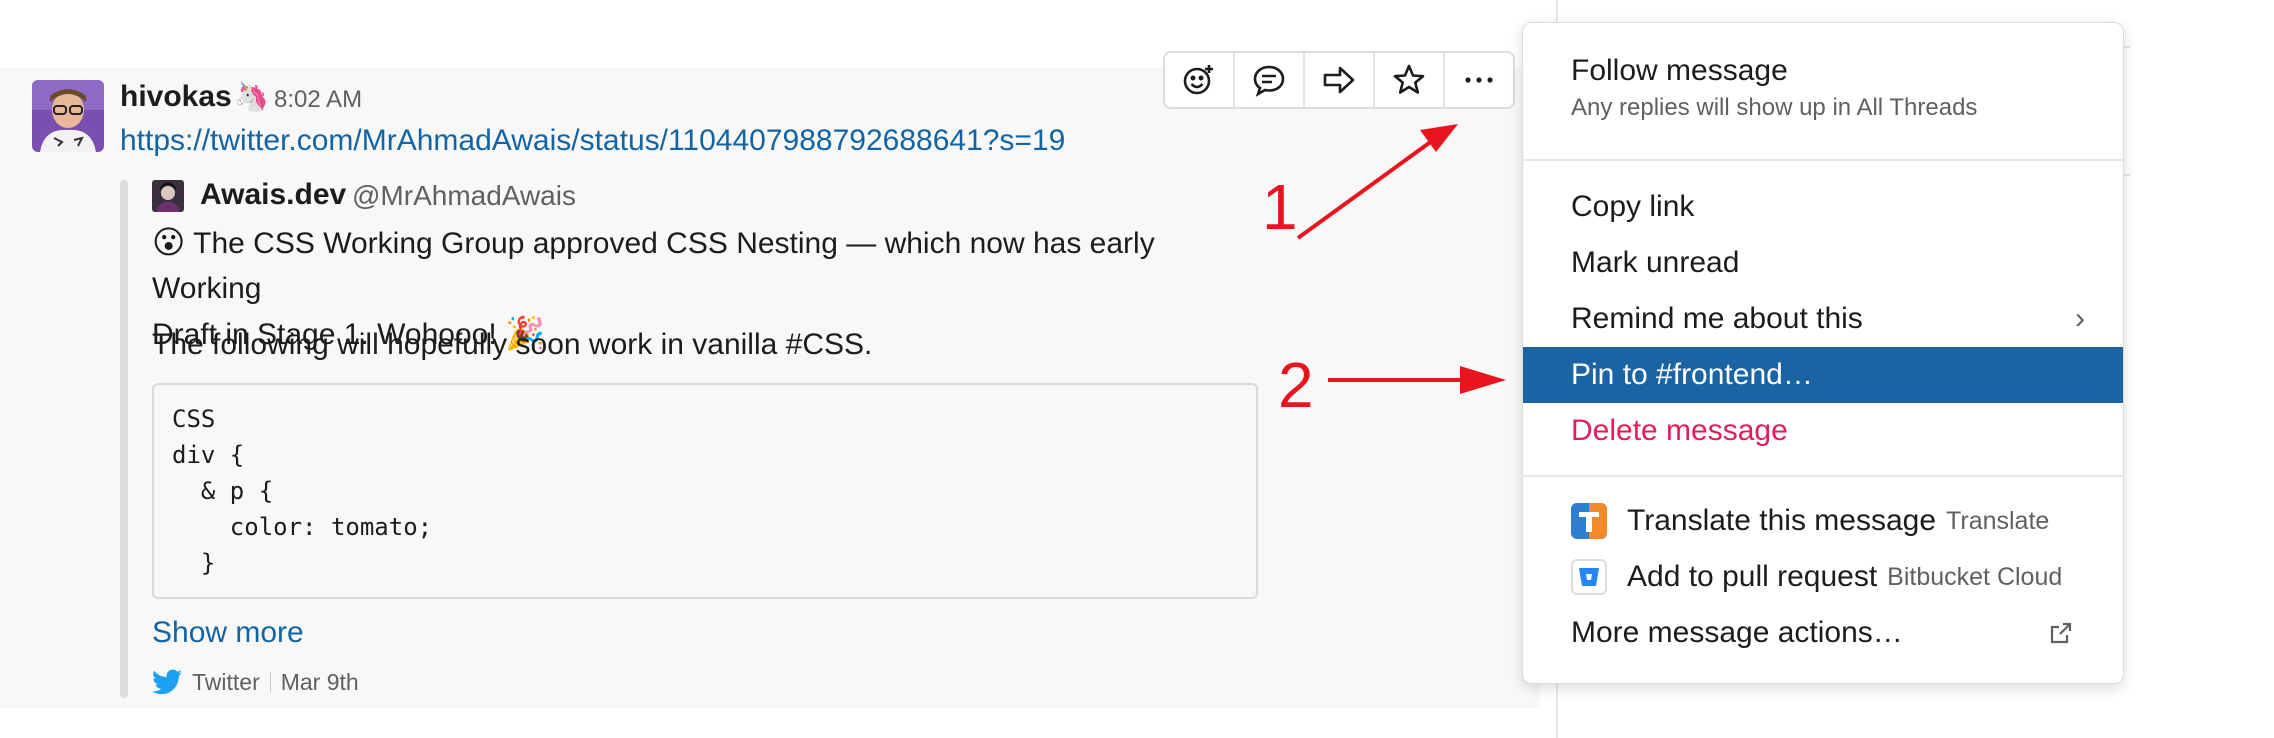 The width and height of the screenshot is (2274, 738). What do you see at coordinates (1589, 577) in the screenshot?
I see `bitbucket-icon` at bounding box center [1589, 577].